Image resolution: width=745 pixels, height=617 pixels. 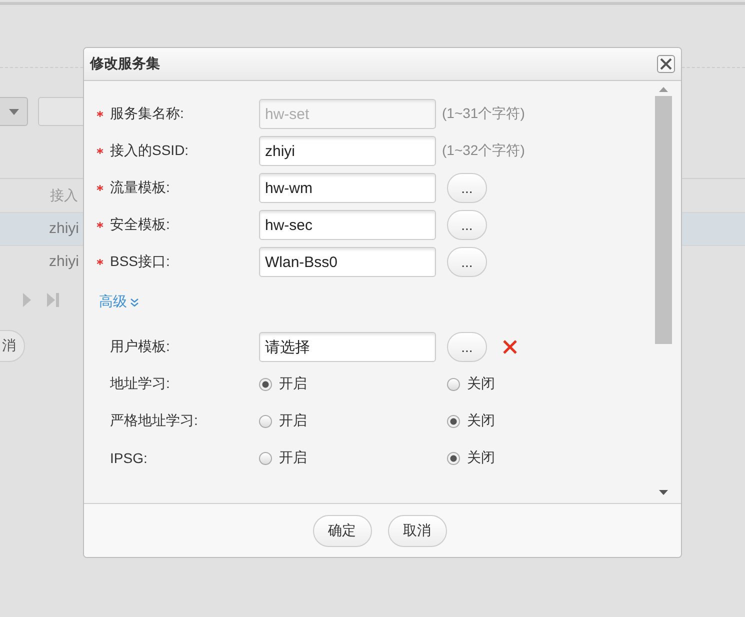 What do you see at coordinates (12, 346) in the screenshot?
I see `cancel-button: 消` at bounding box center [12, 346].